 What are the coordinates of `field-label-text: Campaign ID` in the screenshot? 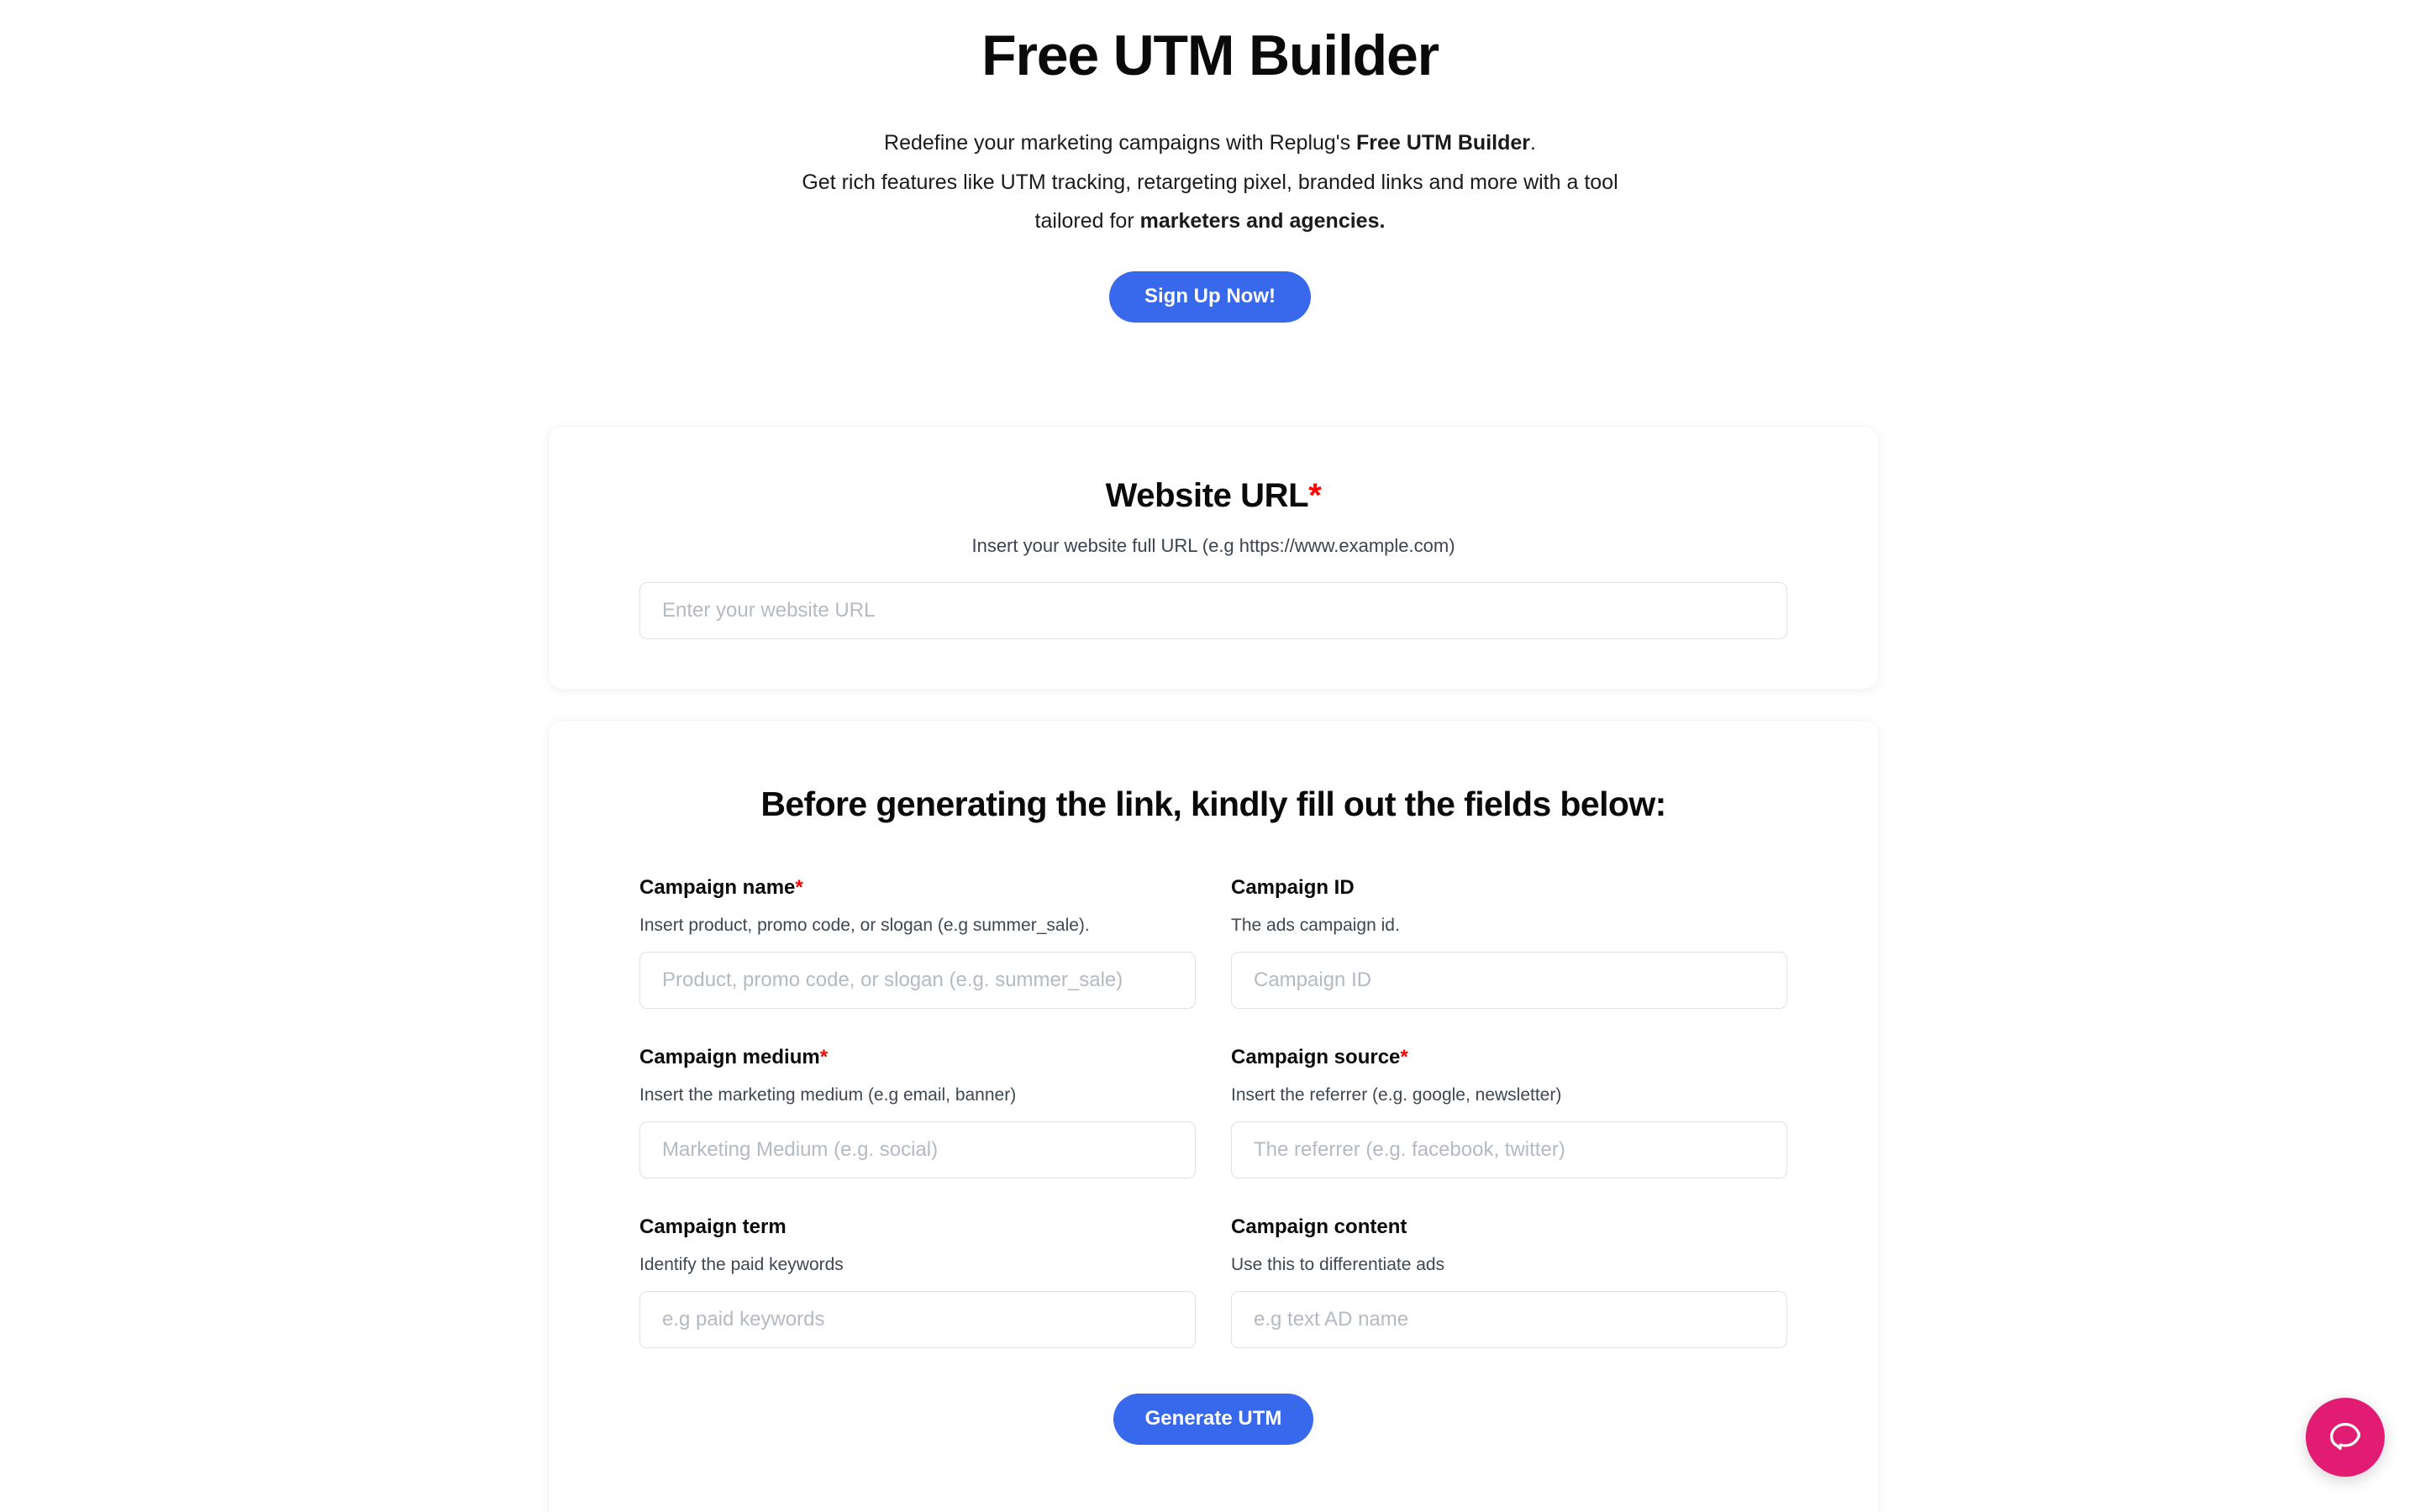 It's located at (1293, 887).